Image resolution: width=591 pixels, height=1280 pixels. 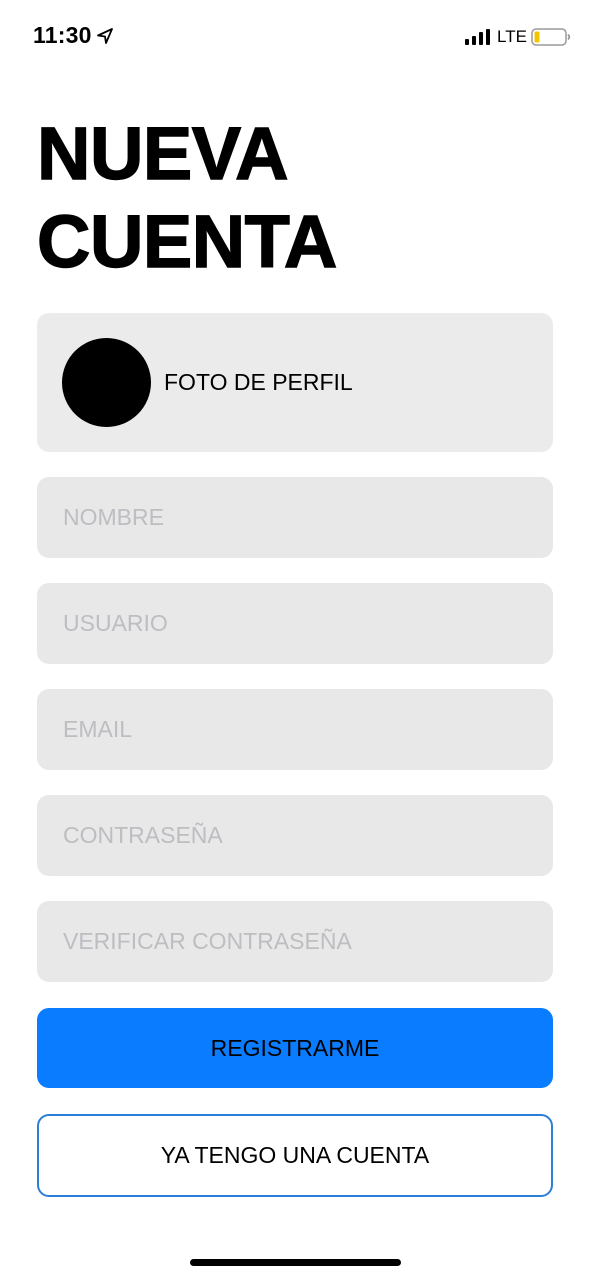 I want to click on page-title: NUEVA CUENTA, so click(x=187, y=198).